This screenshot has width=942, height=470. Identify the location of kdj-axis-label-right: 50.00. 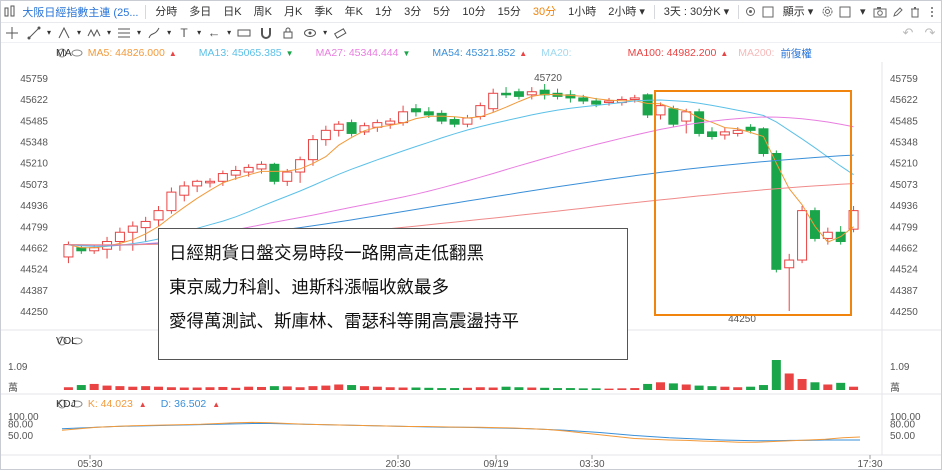
(902, 436).